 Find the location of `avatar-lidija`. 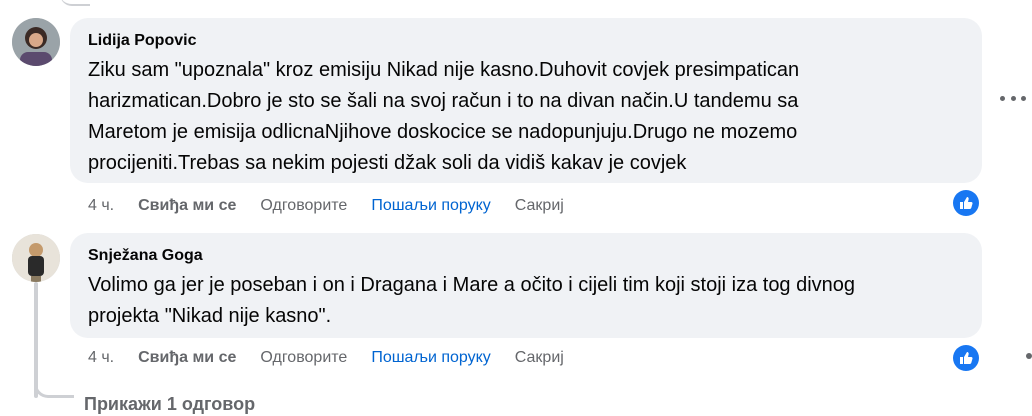

avatar-lidija is located at coordinates (36, 42).